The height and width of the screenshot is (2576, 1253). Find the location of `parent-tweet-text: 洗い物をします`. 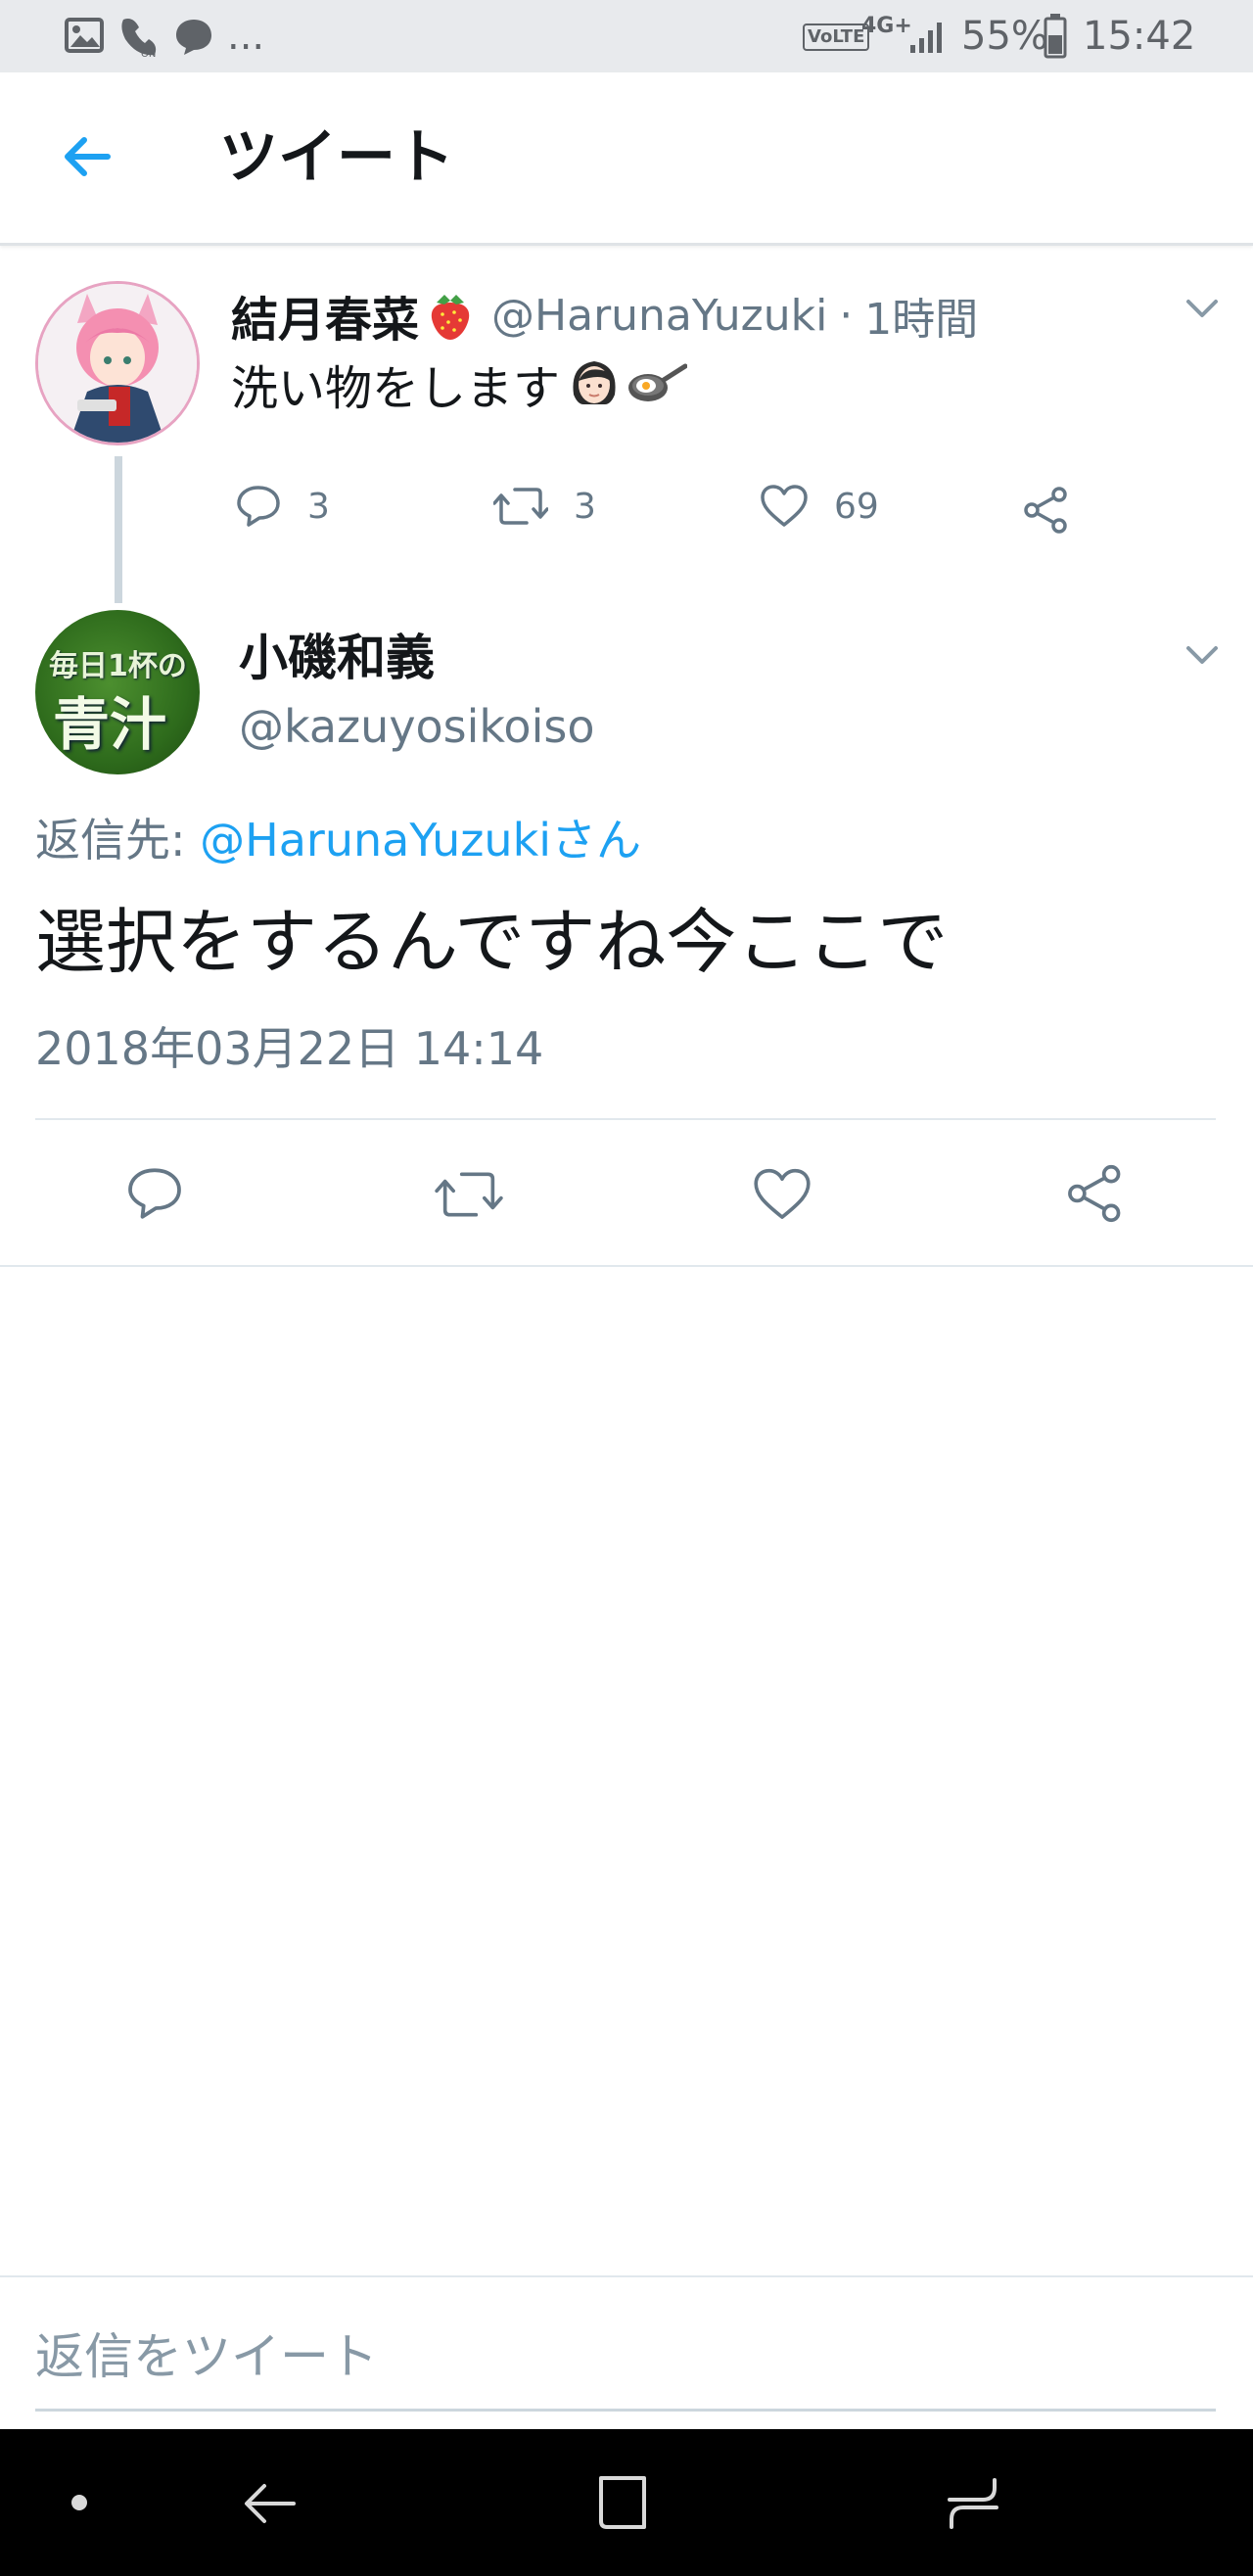

parent-tweet-text: 洗い物をします is located at coordinates (459, 384).